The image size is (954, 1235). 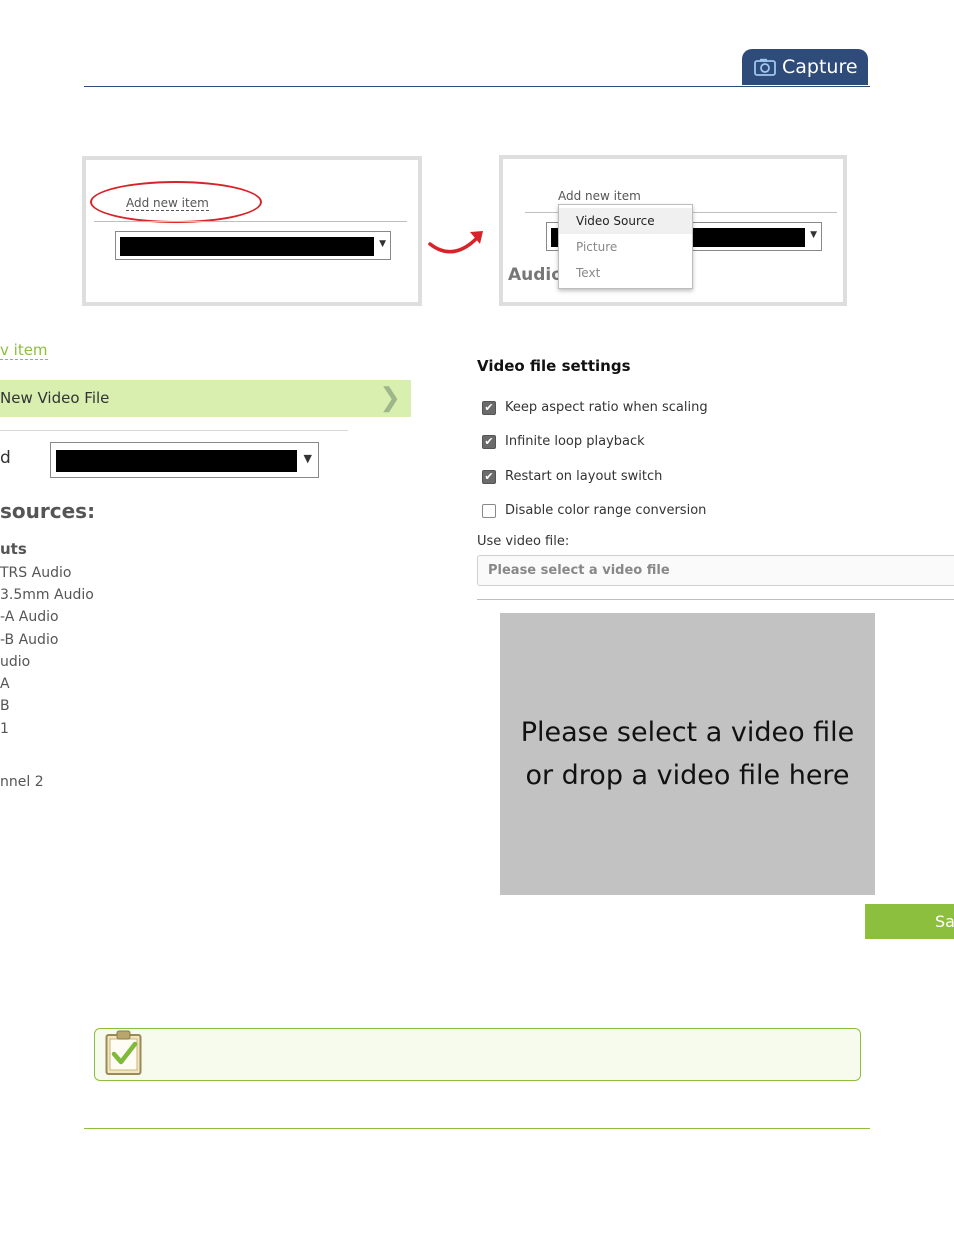 I want to click on capture-tab: Capture, so click(x=805, y=67).